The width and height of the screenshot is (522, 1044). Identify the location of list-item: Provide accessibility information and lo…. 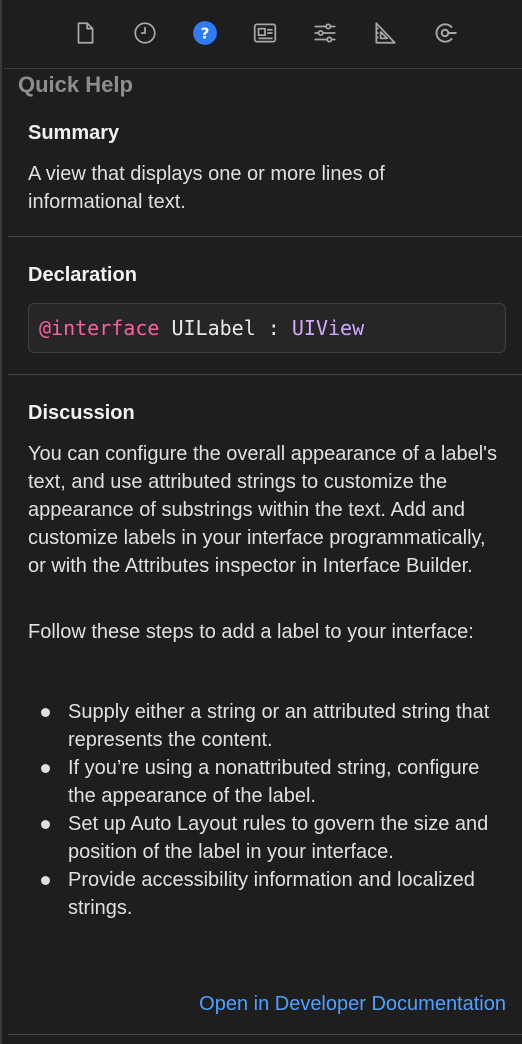
(268, 894).